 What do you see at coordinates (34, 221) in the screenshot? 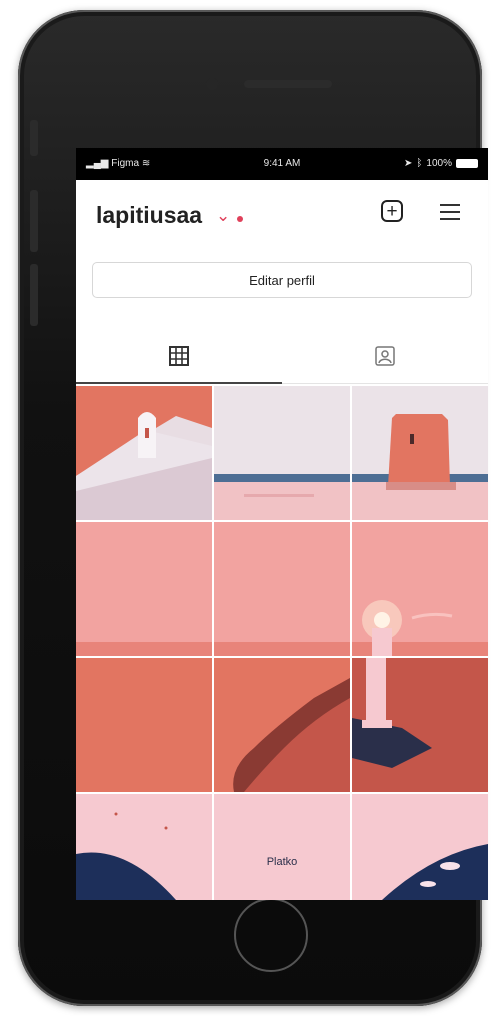
I see `volume-up-button` at bounding box center [34, 221].